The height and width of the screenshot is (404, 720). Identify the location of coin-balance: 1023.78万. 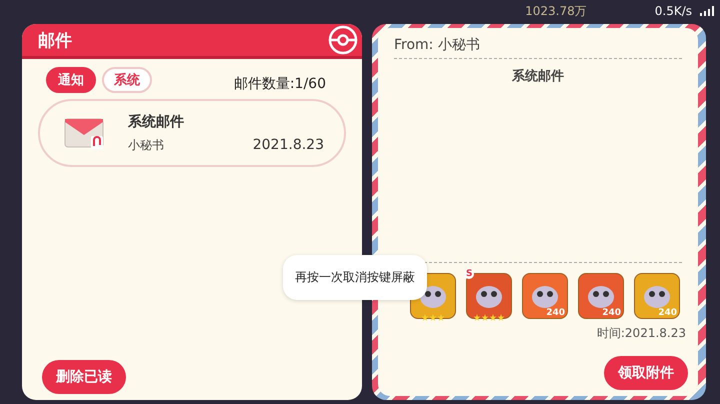
(556, 11).